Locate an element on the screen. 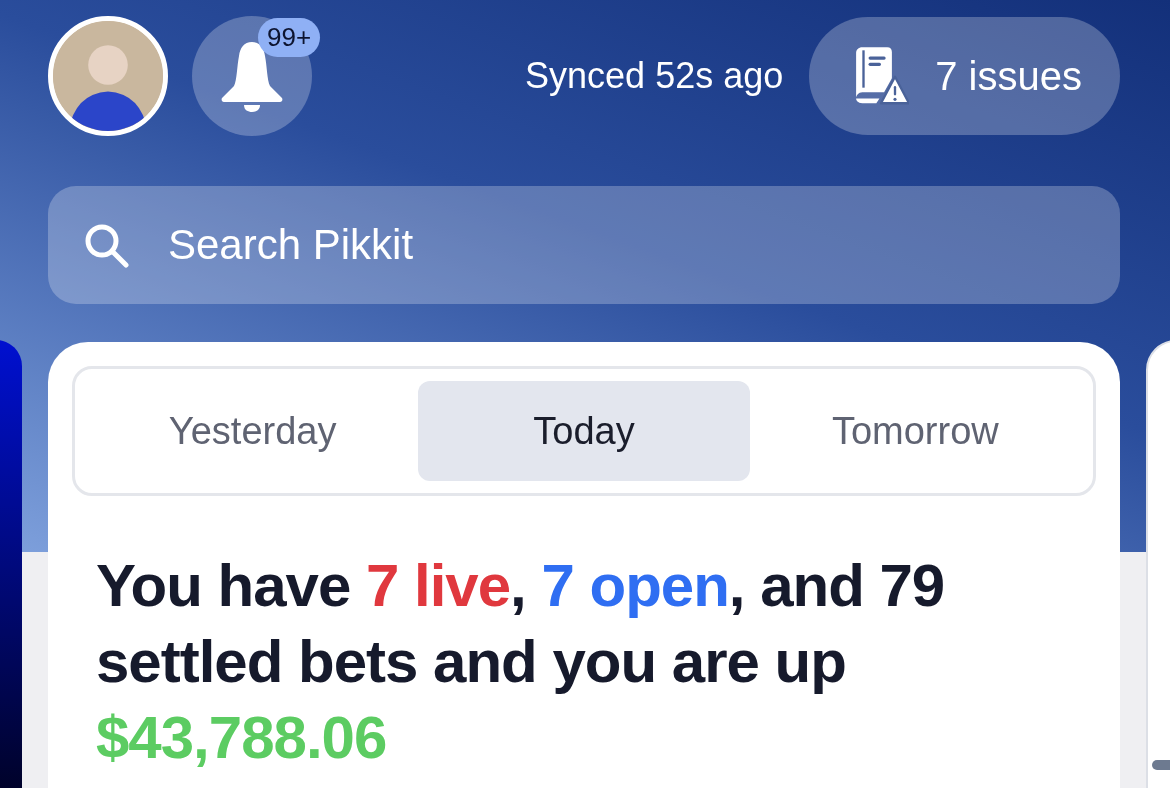 Image resolution: width=1170 pixels, height=788 pixels. issues-button: 7 issues is located at coordinates (964, 76).